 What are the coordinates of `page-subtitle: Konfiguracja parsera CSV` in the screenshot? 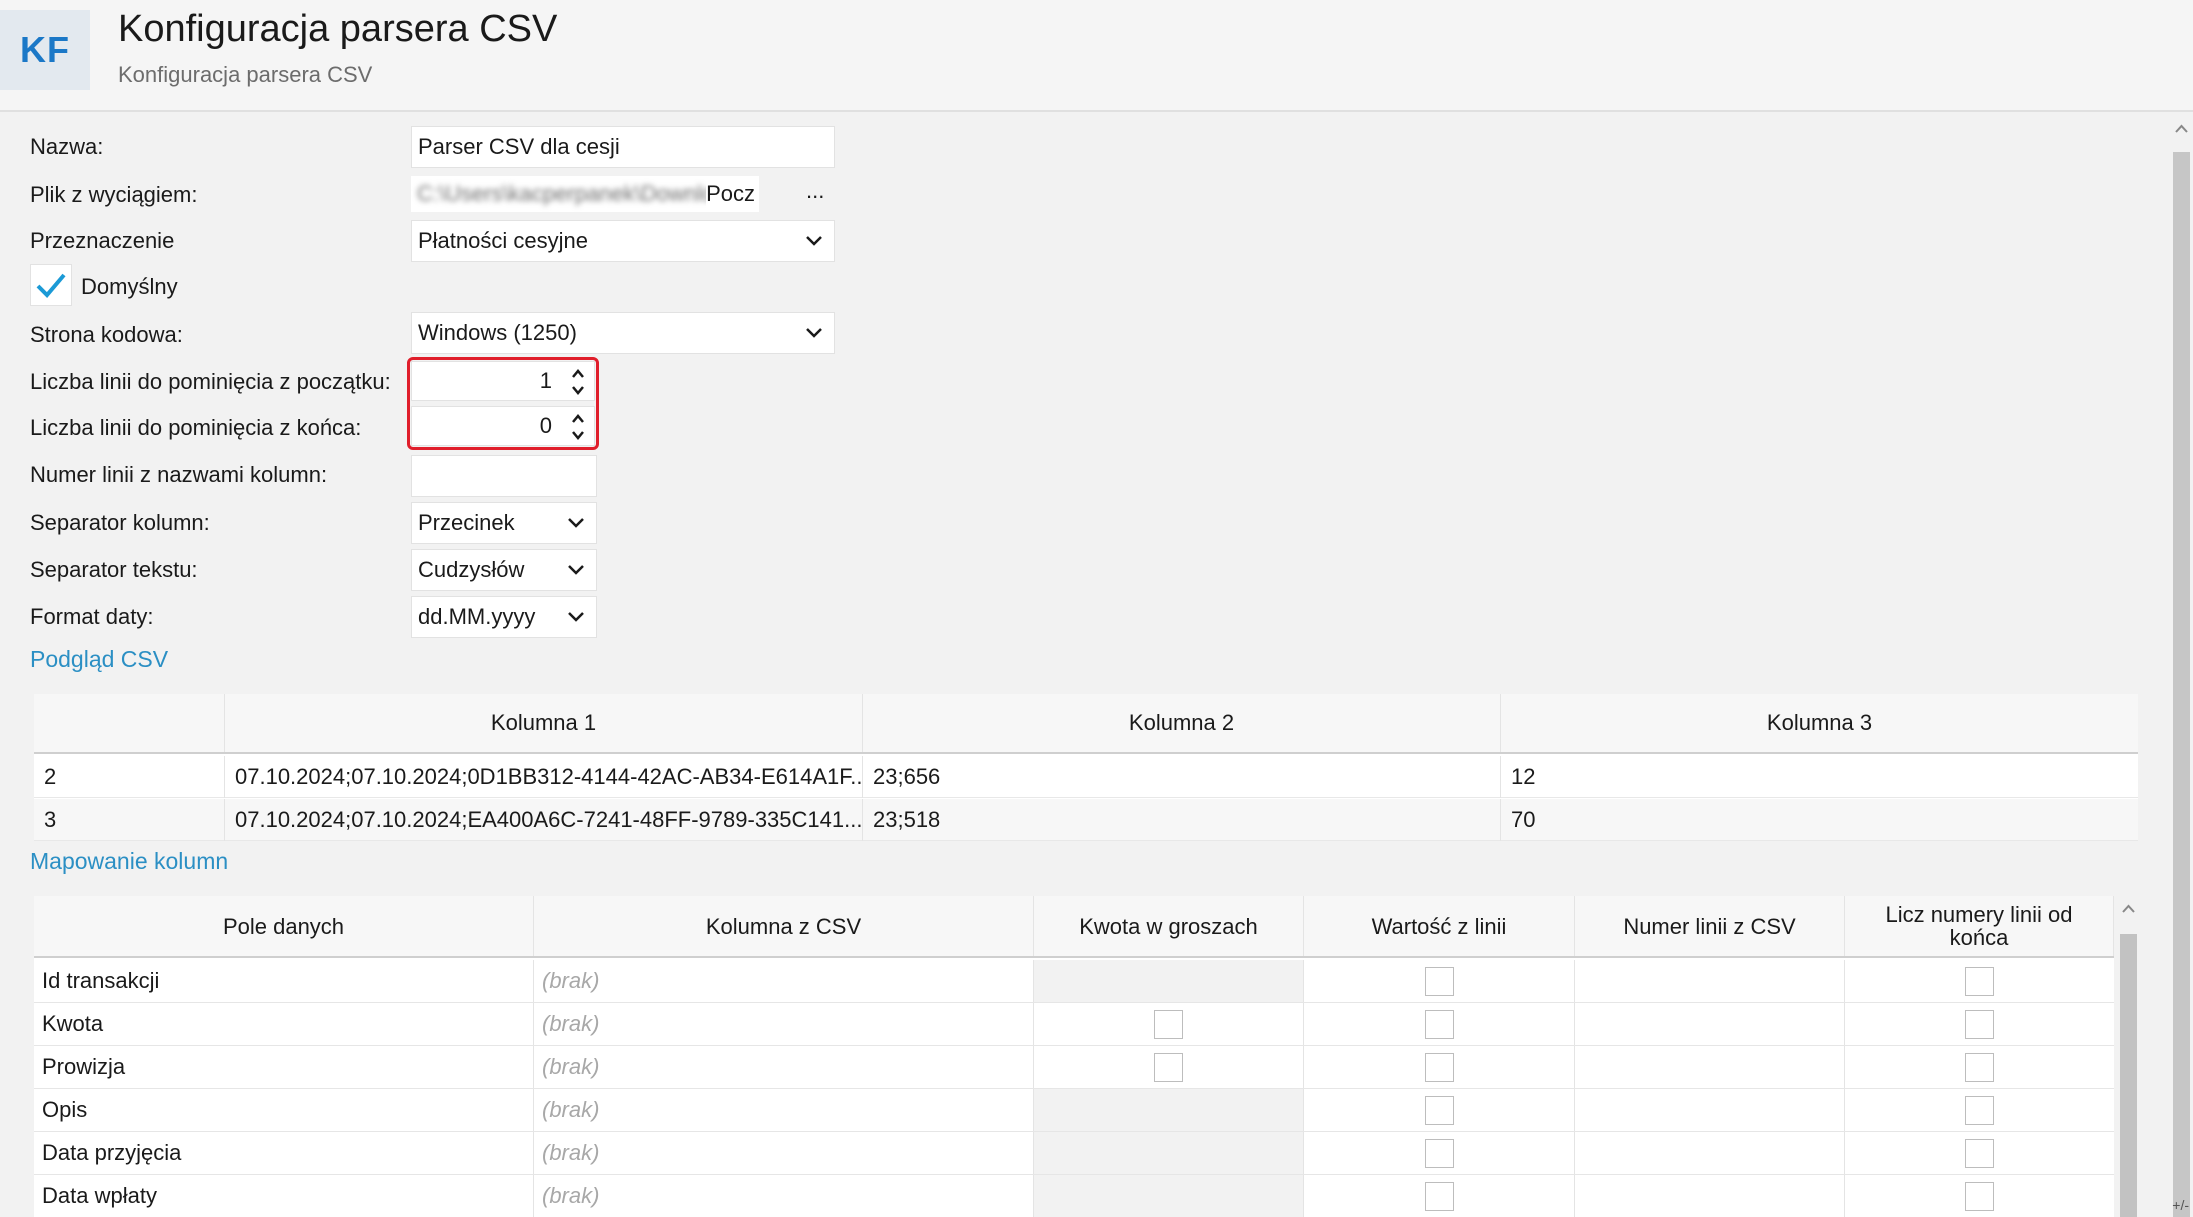 It's located at (245, 74).